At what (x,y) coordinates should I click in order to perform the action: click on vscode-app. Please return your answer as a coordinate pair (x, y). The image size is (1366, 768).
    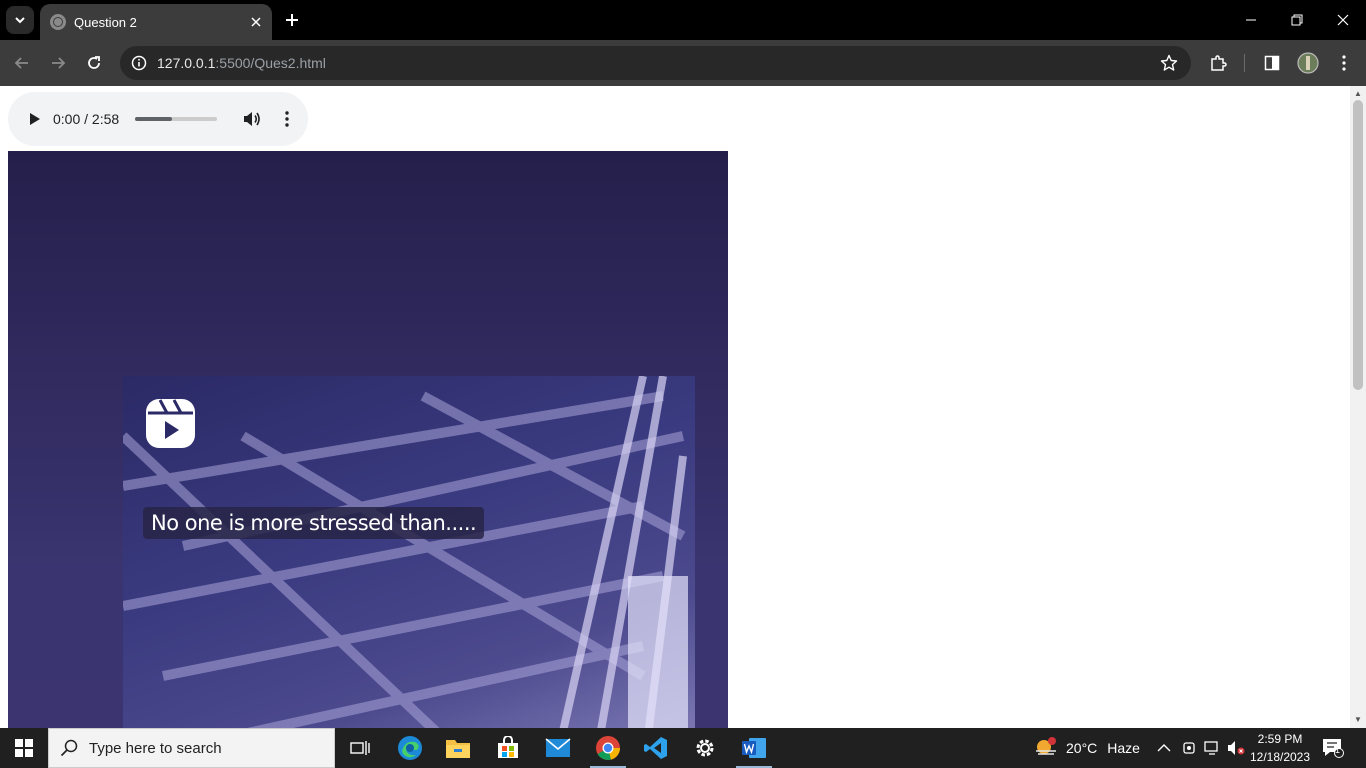
    Looking at the image, I should click on (656, 748).